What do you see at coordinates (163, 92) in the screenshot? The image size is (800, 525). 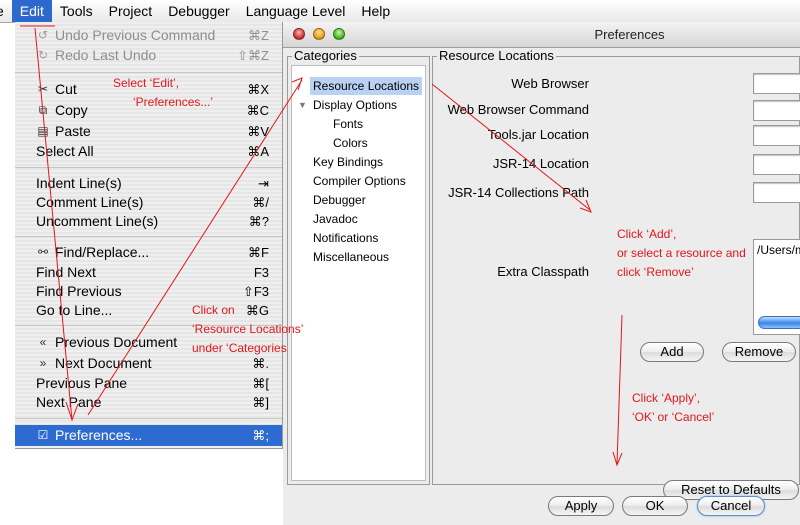 I see `annotation-select-edit: Select ‘Edit’, ‘Preferences...’` at bounding box center [163, 92].